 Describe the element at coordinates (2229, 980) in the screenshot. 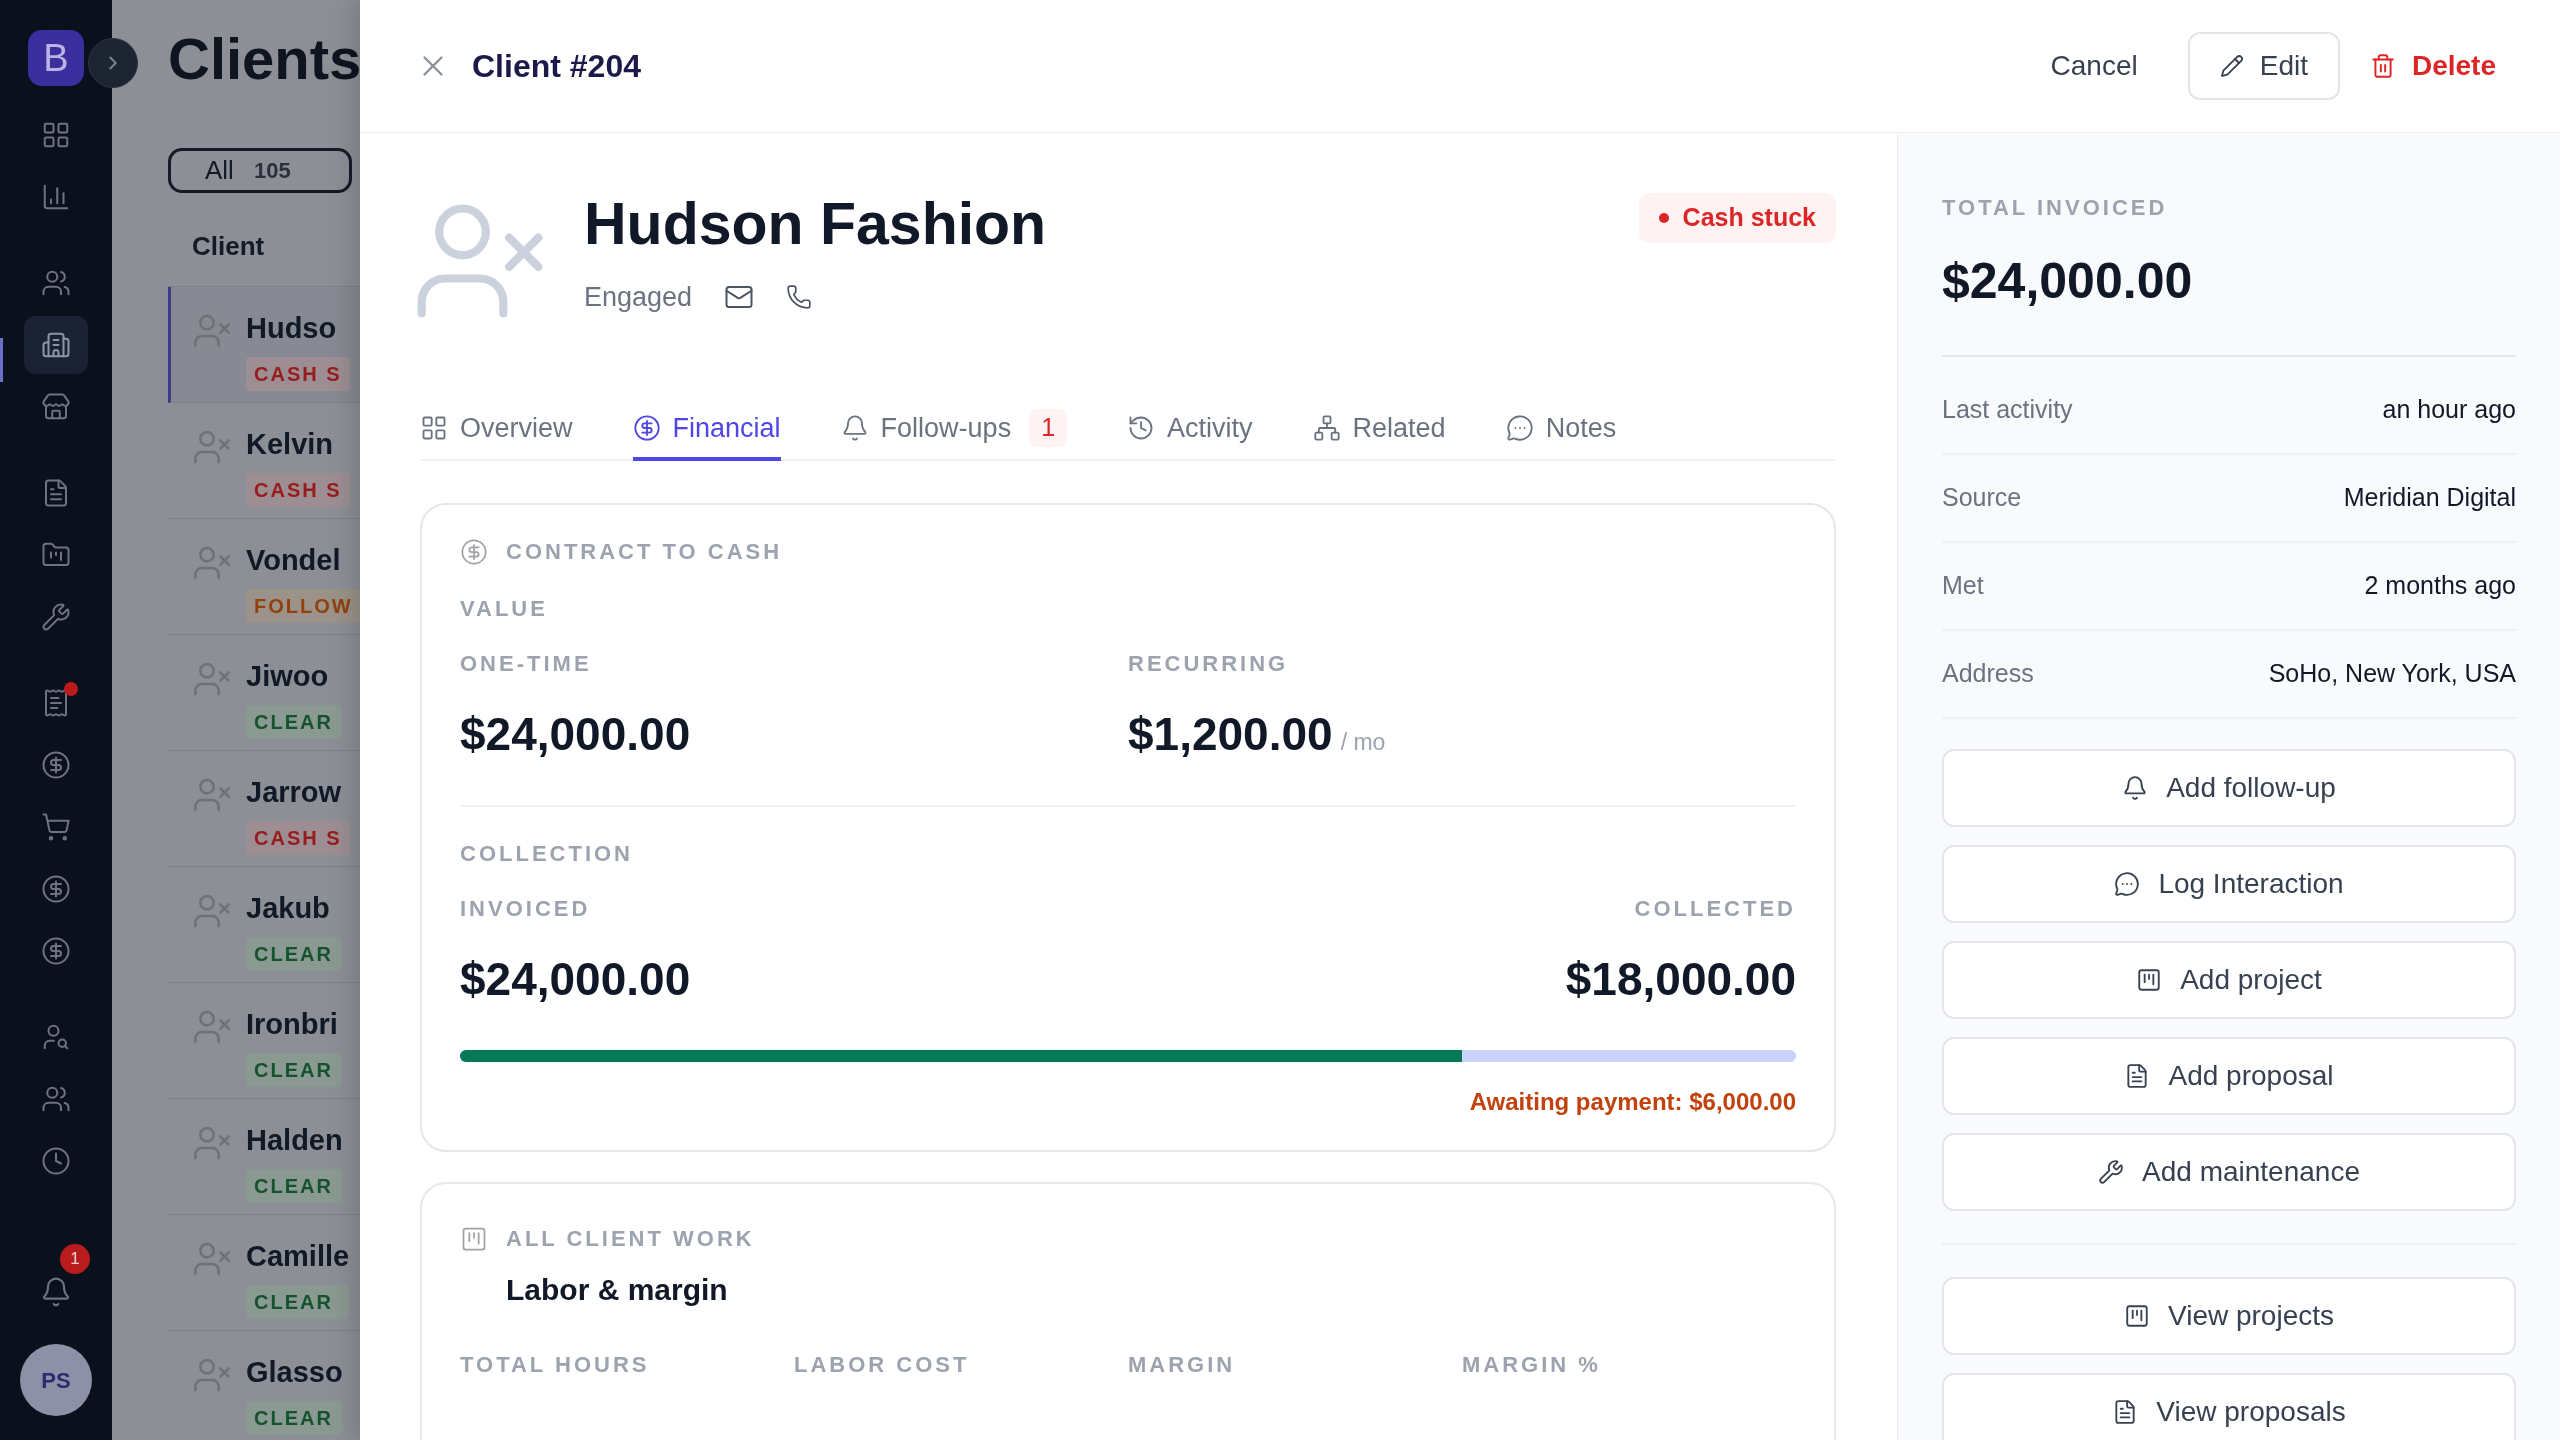

I see `action-button: Add project` at that location.